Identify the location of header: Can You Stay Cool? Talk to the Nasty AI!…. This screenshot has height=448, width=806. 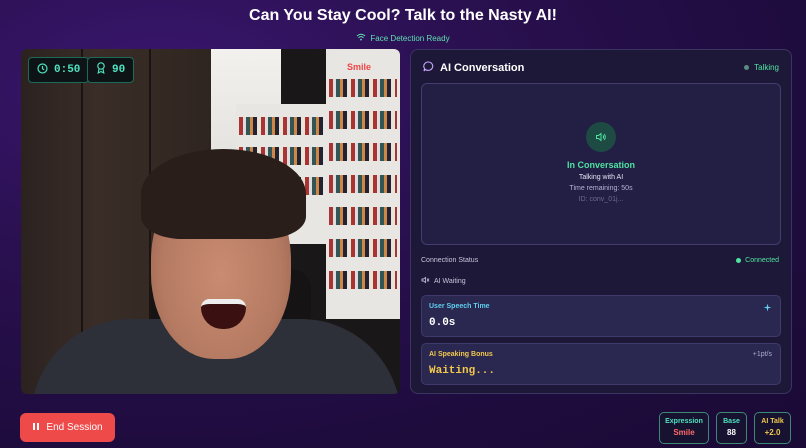
(403, 23).